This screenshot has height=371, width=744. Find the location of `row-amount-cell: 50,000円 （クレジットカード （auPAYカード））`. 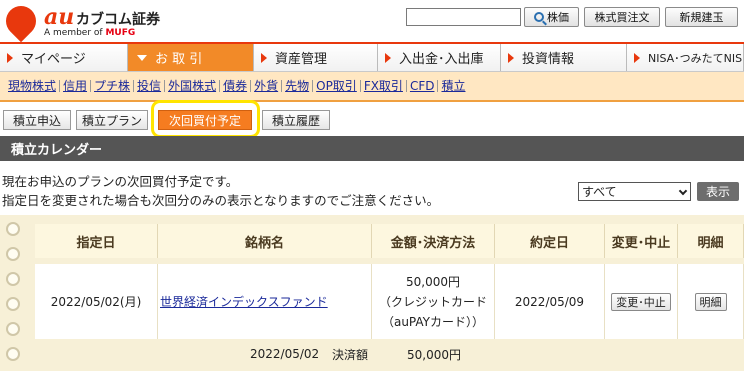

row-amount-cell: 50,000円 （クレジットカード （auPAYカード）） is located at coordinates (433, 301).